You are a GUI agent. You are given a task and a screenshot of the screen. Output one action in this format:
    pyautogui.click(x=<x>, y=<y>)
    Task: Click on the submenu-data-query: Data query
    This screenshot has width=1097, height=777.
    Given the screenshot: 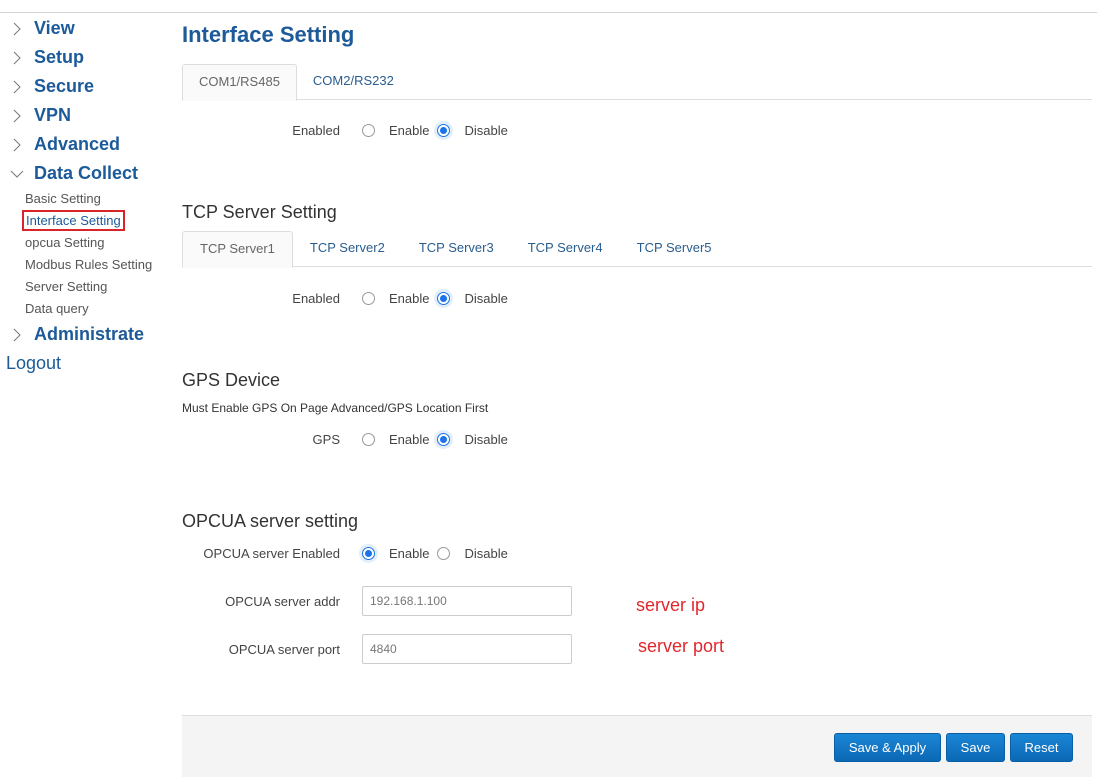 What is the action you would take?
    pyautogui.click(x=85, y=309)
    